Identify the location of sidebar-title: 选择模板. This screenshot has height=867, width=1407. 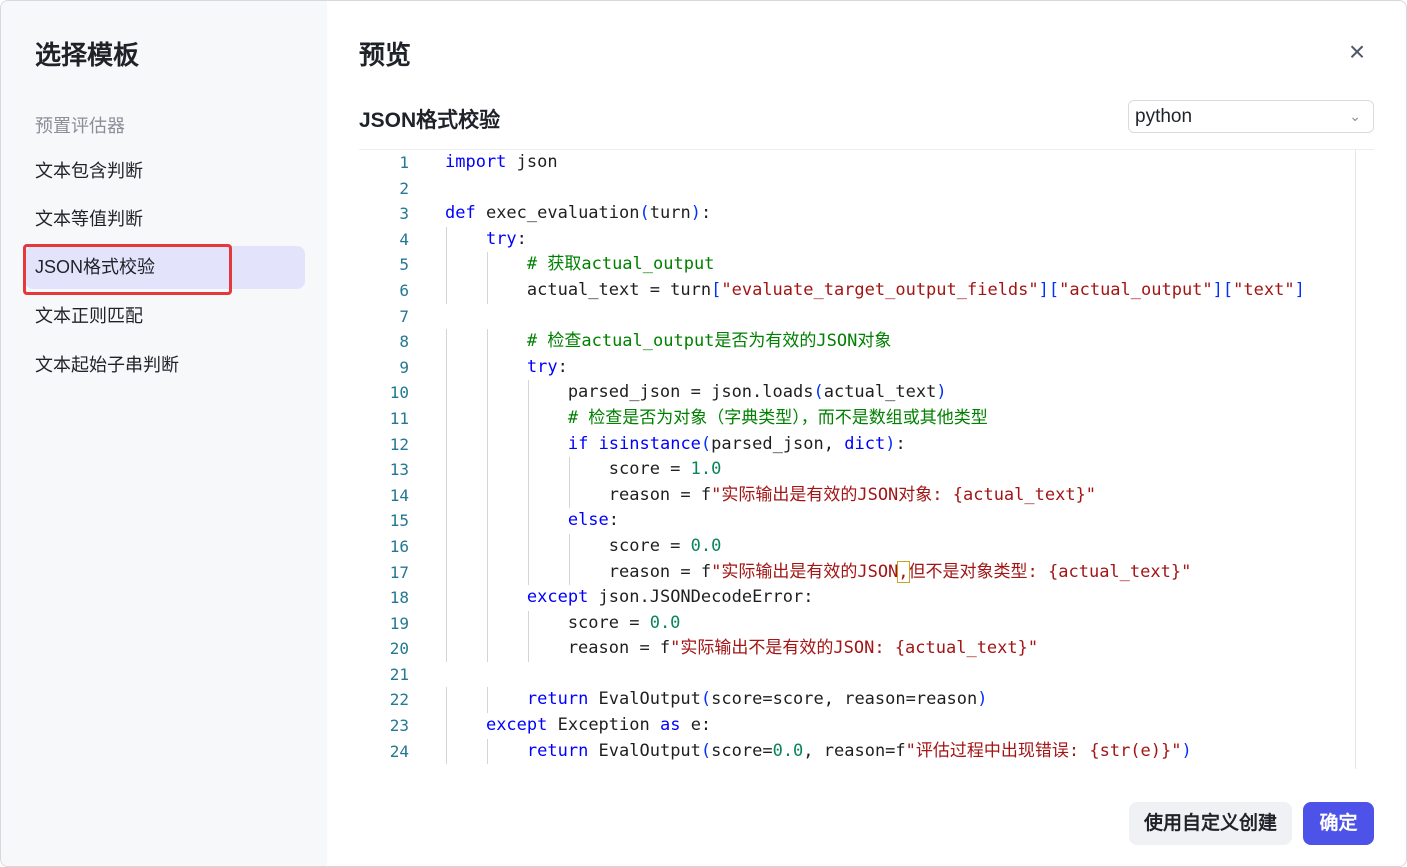
(87, 55).